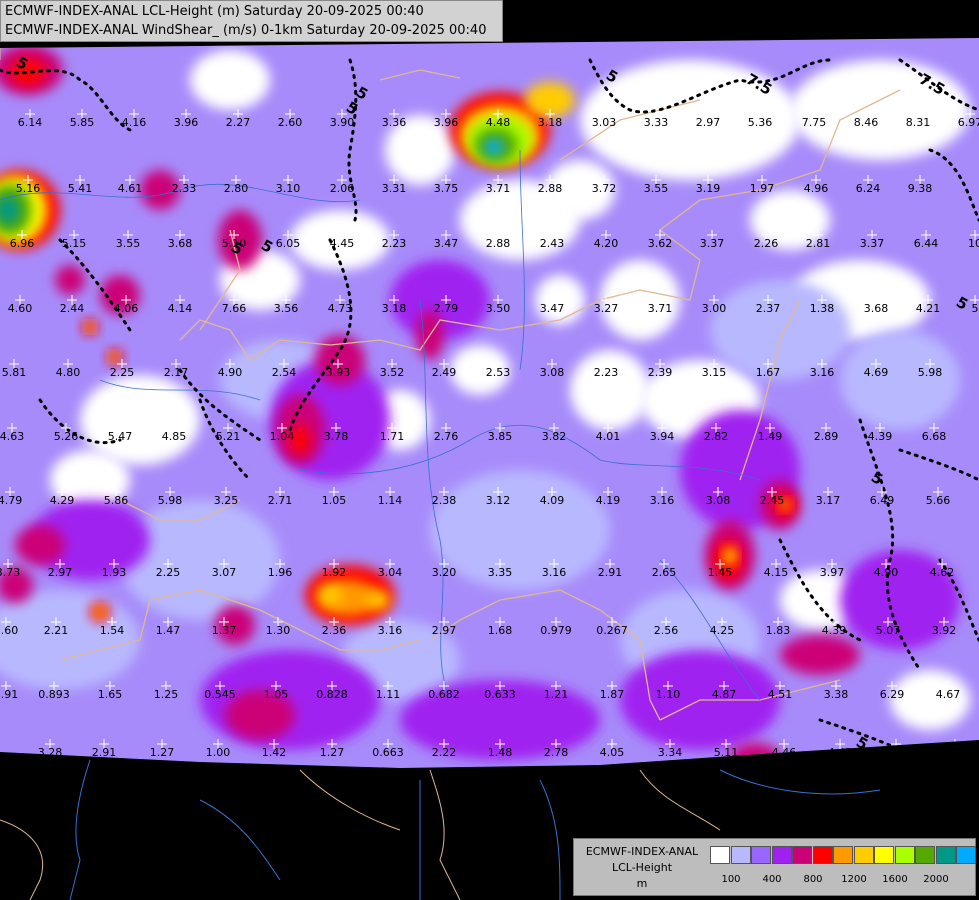 This screenshot has height=900, width=979. Describe the element at coordinates (334, 500) in the screenshot. I see `station-value: 1.05` at that location.